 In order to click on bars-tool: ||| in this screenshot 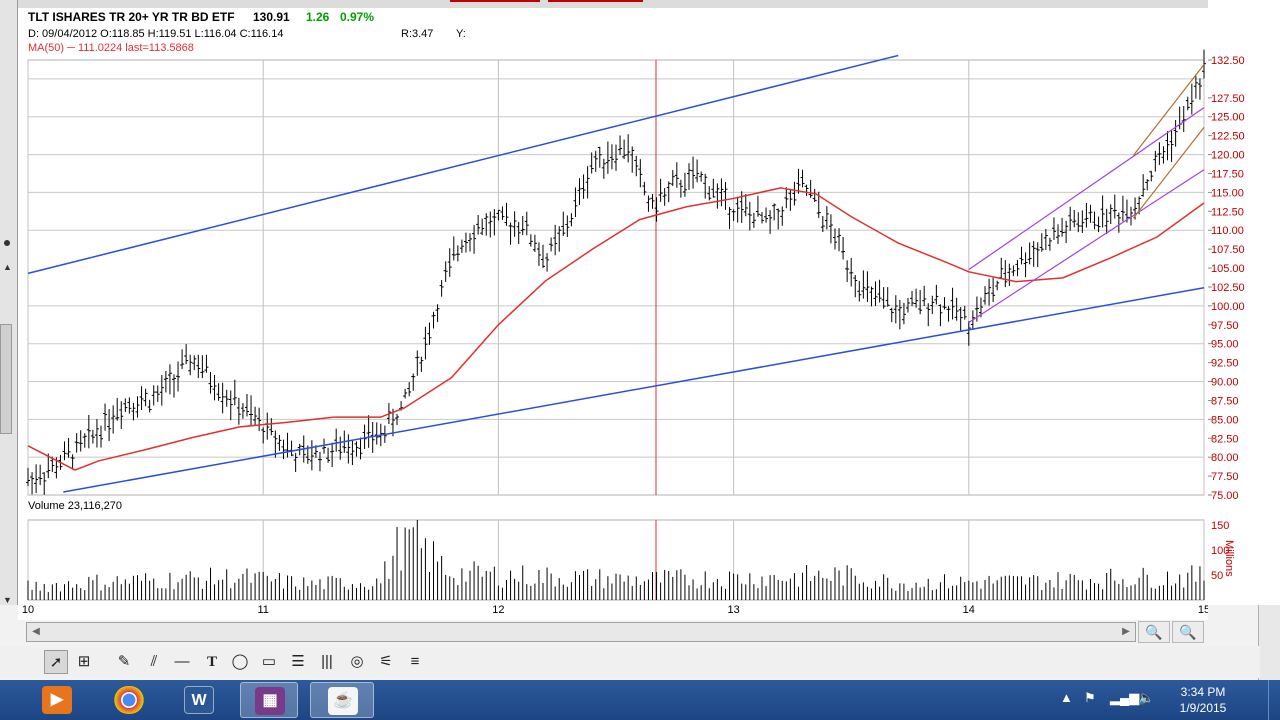, I will do `click(327, 662)`.